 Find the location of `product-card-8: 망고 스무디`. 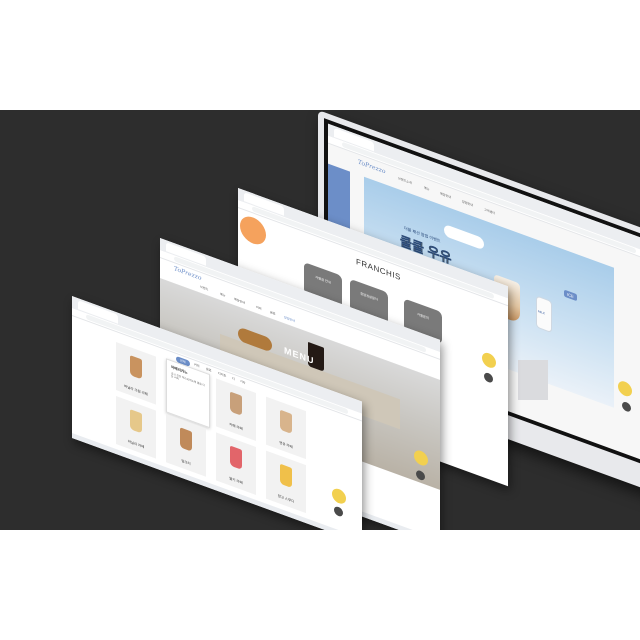

product-card-8: 망고 스무디 is located at coordinates (286, 482).